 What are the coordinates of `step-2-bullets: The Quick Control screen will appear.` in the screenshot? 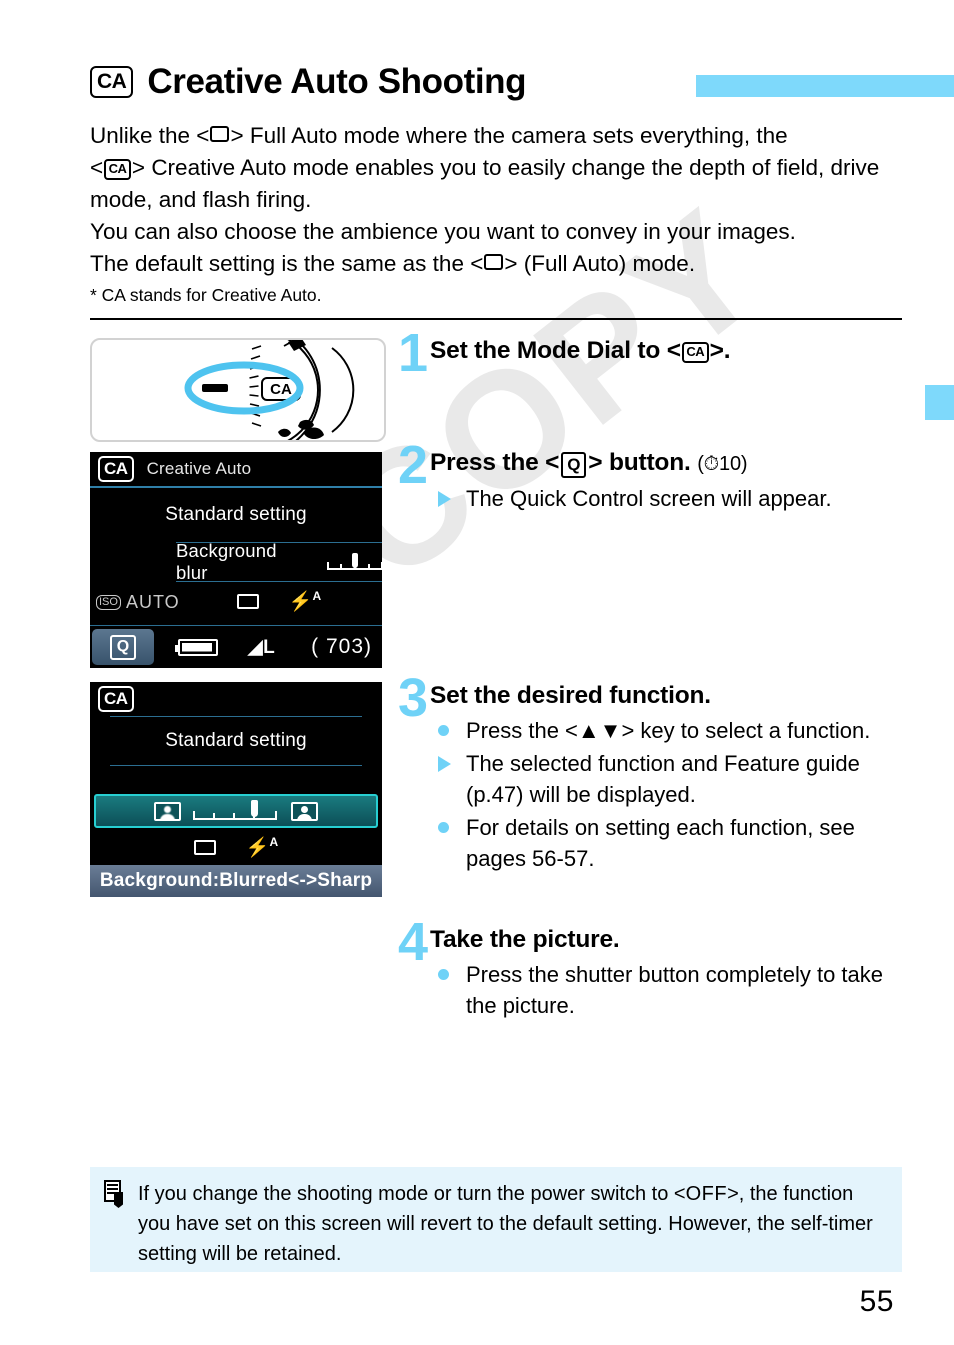 It's located at (670, 498).